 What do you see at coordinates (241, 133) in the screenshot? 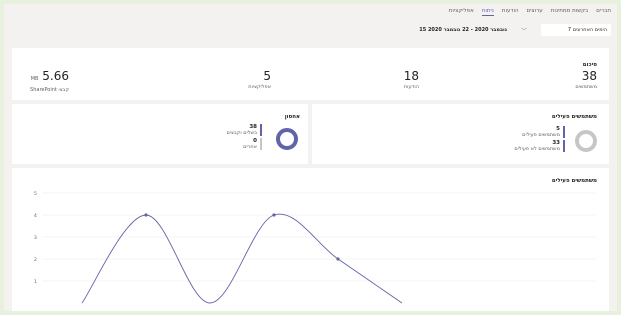
I see `legend-used-label: בשלים וקבצים` at bounding box center [241, 133].